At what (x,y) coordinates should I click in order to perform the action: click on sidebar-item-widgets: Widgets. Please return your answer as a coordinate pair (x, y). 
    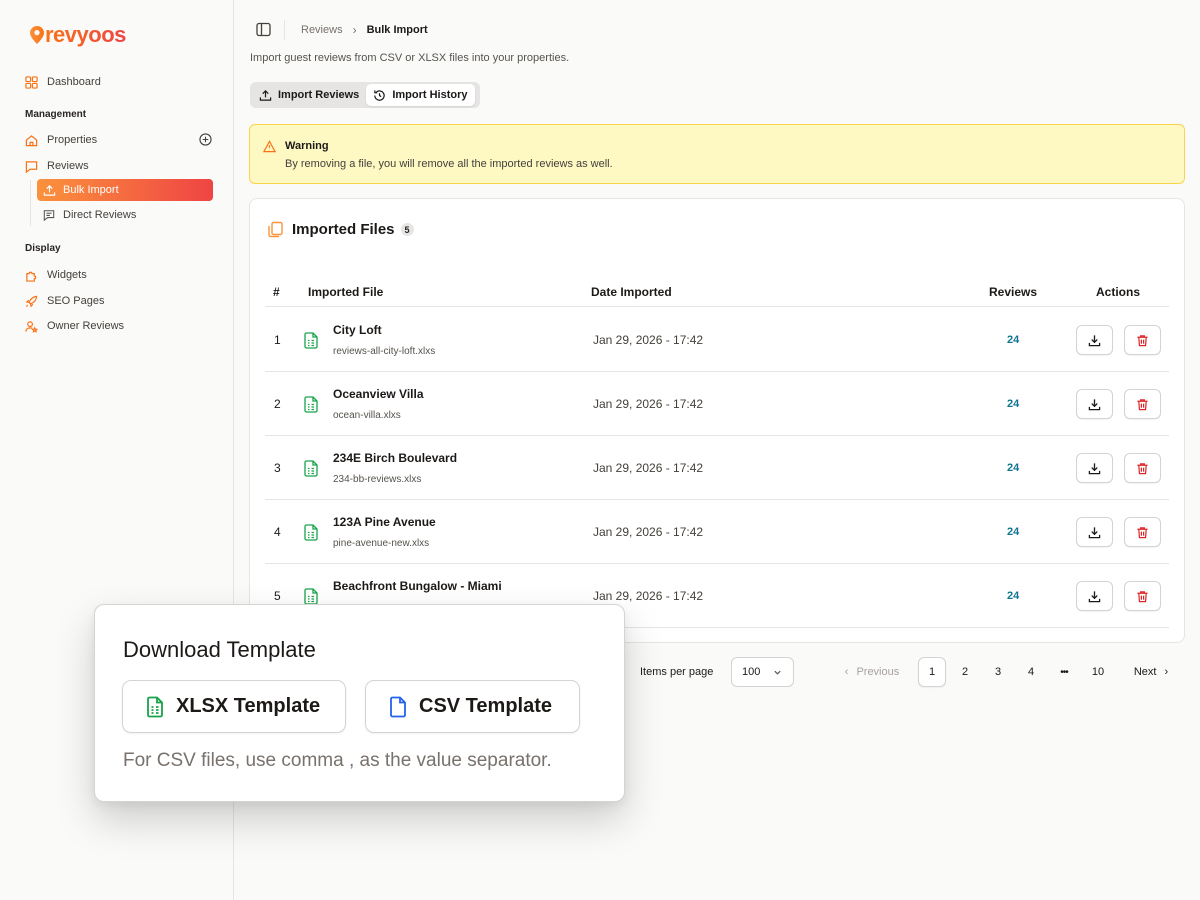
    Looking at the image, I should click on (56, 275).